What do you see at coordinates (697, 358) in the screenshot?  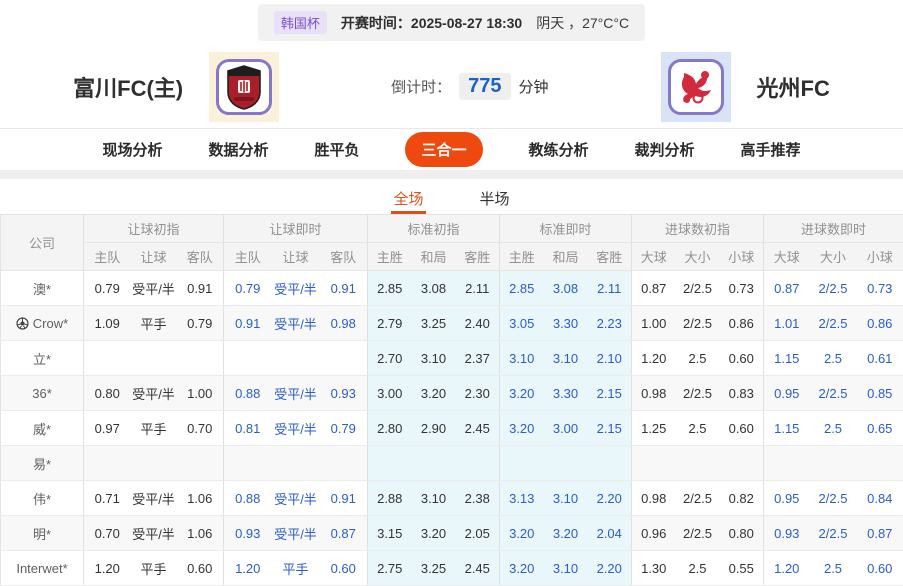 I see `odds-cell-initial: 2.5` at bounding box center [697, 358].